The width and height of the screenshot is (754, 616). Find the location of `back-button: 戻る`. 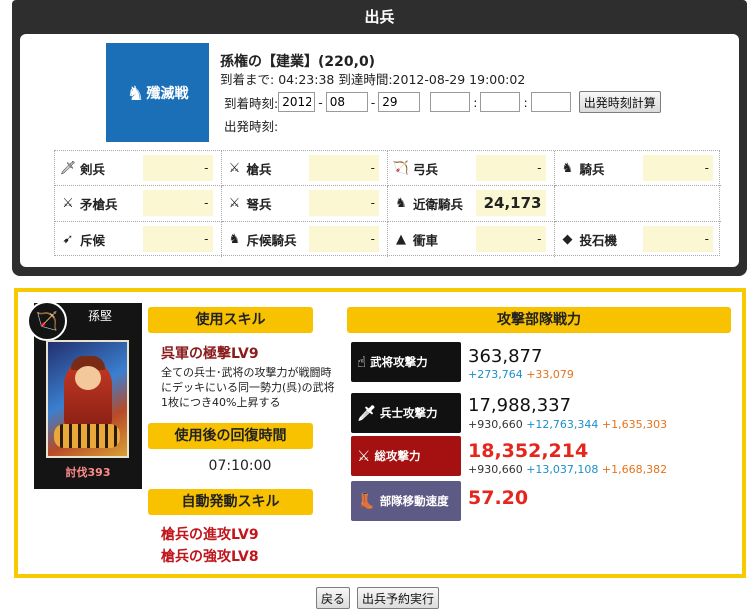

back-button: 戻る is located at coordinates (333, 598).